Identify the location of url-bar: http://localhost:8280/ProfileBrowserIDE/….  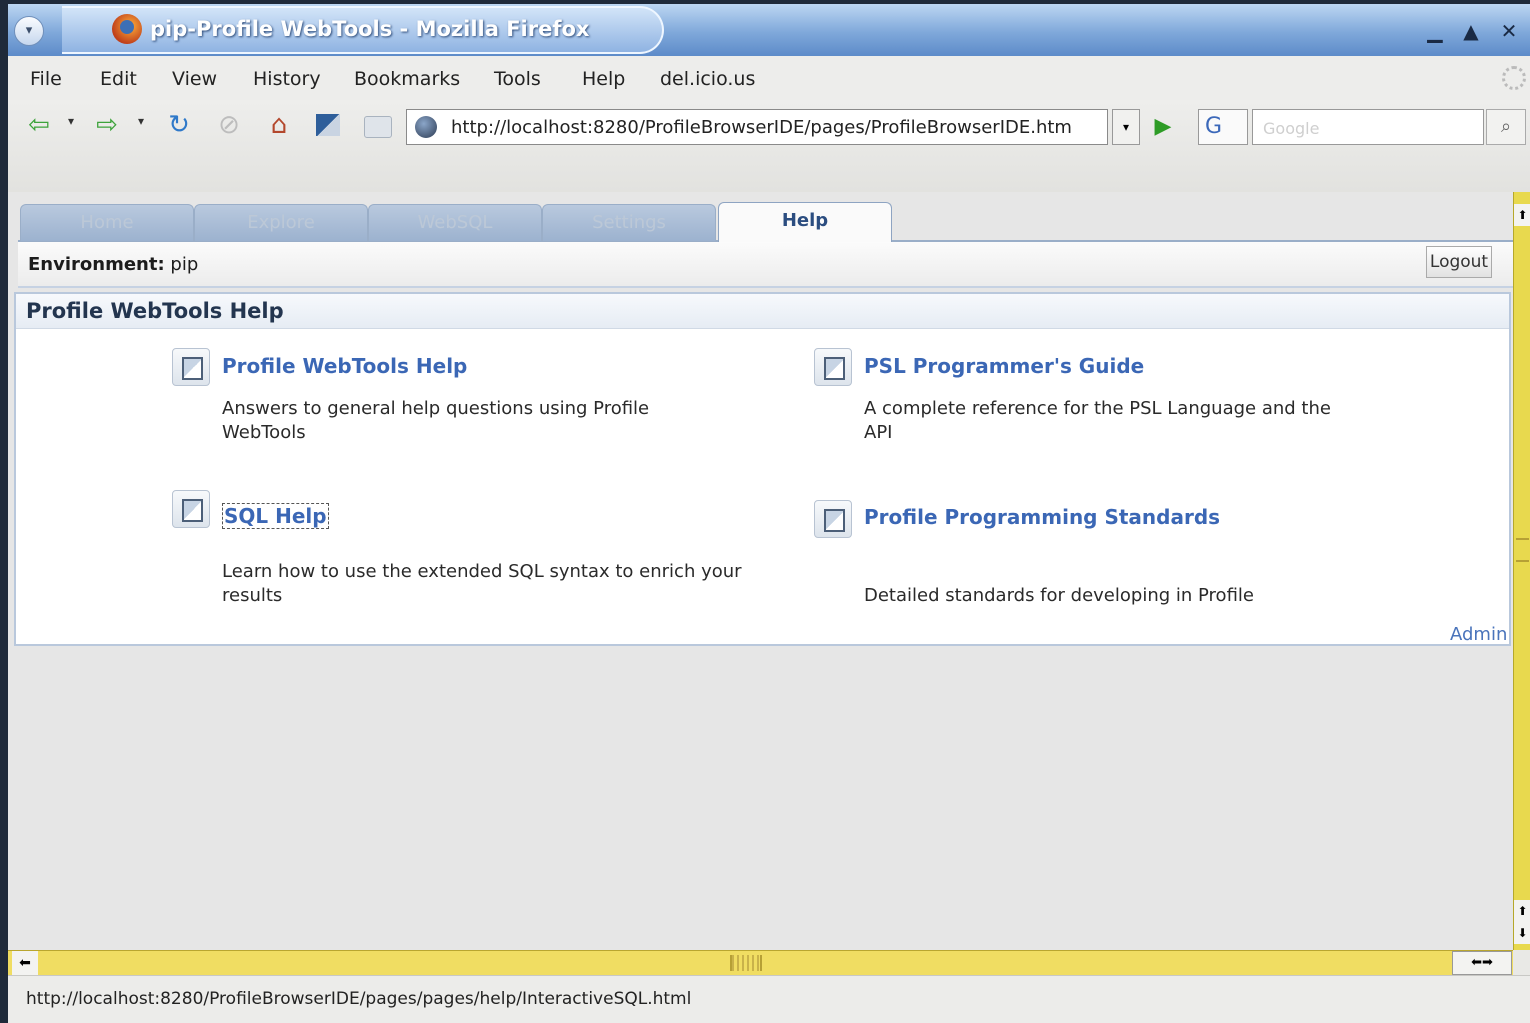
(757, 127).